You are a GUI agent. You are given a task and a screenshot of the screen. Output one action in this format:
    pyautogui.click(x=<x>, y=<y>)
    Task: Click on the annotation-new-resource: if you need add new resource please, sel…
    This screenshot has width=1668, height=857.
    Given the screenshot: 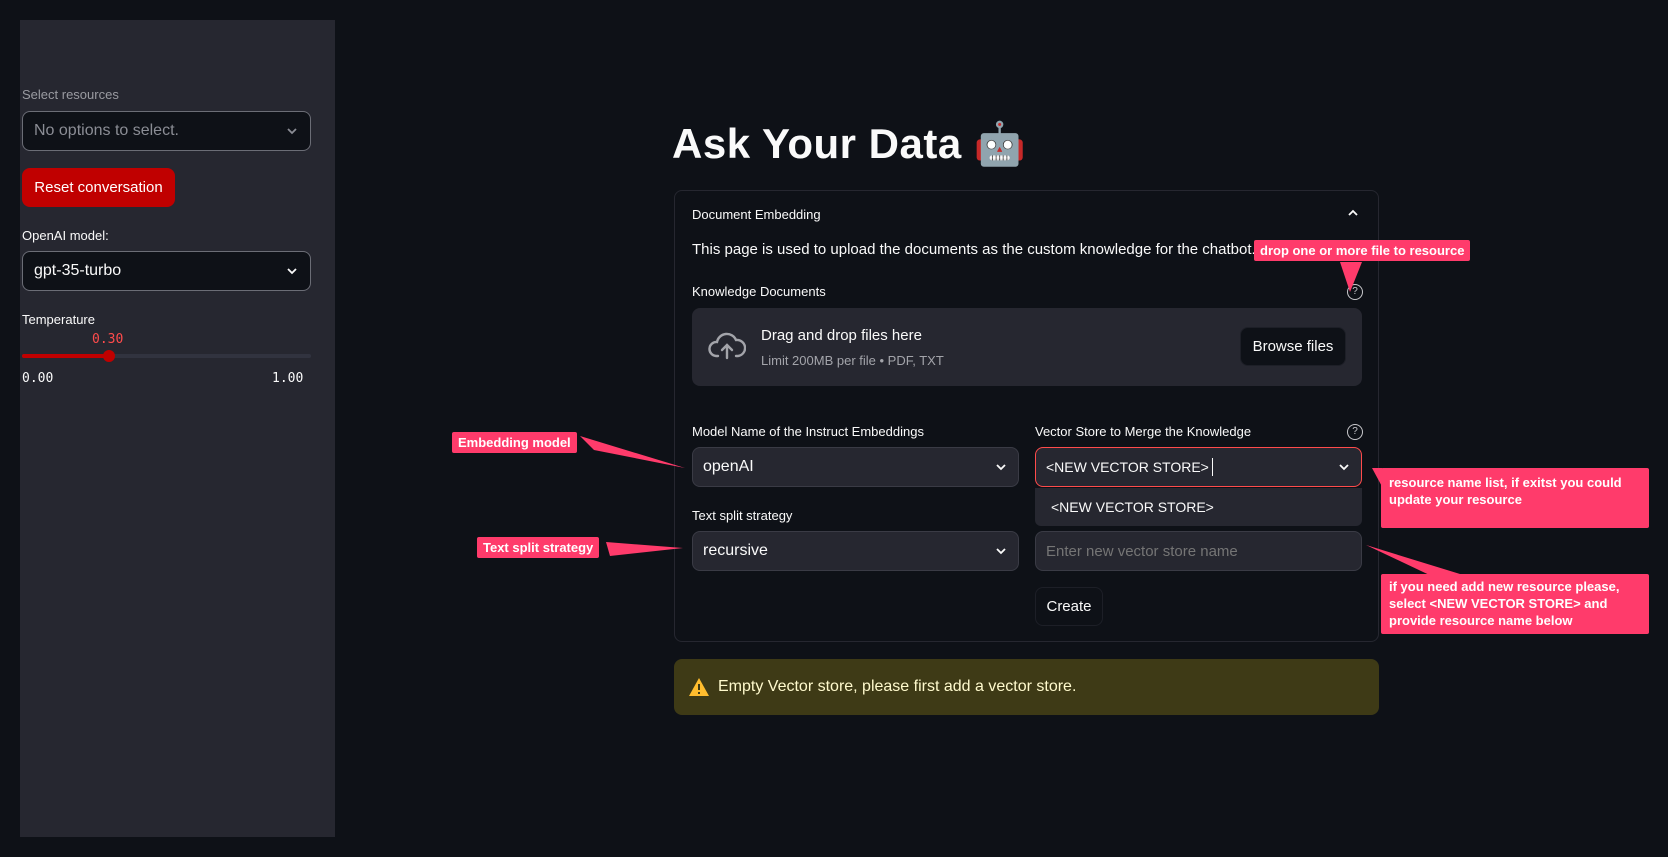 What is the action you would take?
    pyautogui.click(x=1515, y=604)
    